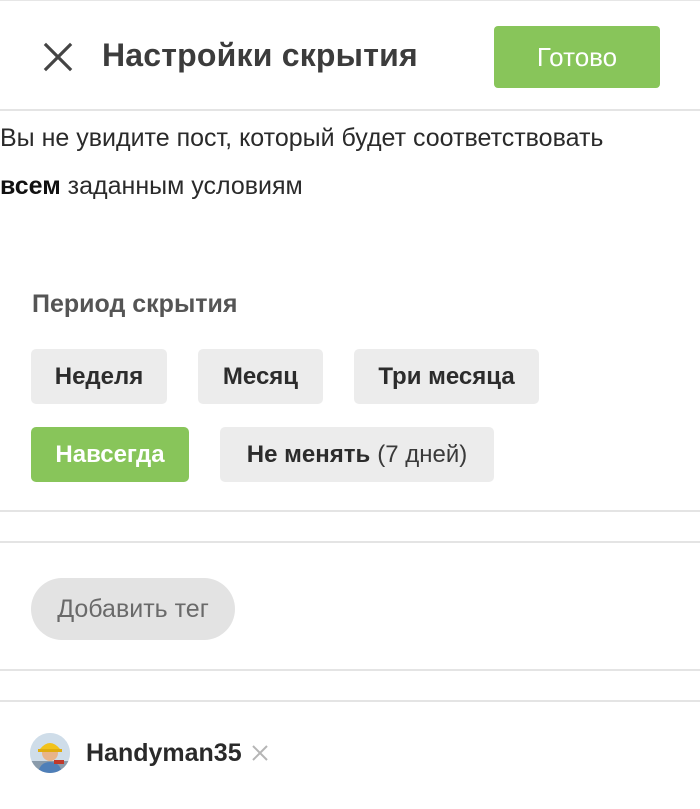  Describe the element at coordinates (577, 57) in the screenshot. I see `done-button: Готово` at that location.